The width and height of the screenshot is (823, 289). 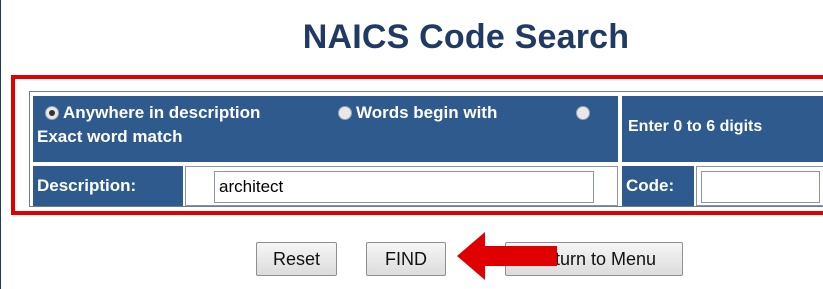 What do you see at coordinates (583, 113) in the screenshot?
I see `radio-exact-match` at bounding box center [583, 113].